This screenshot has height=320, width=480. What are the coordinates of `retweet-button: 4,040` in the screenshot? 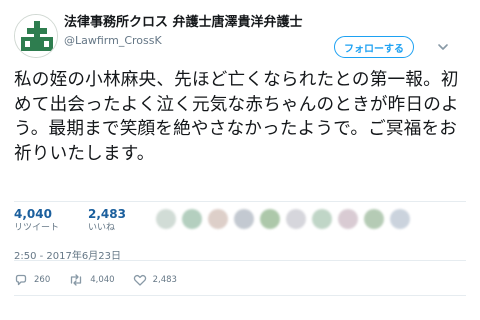 It's located at (91, 280).